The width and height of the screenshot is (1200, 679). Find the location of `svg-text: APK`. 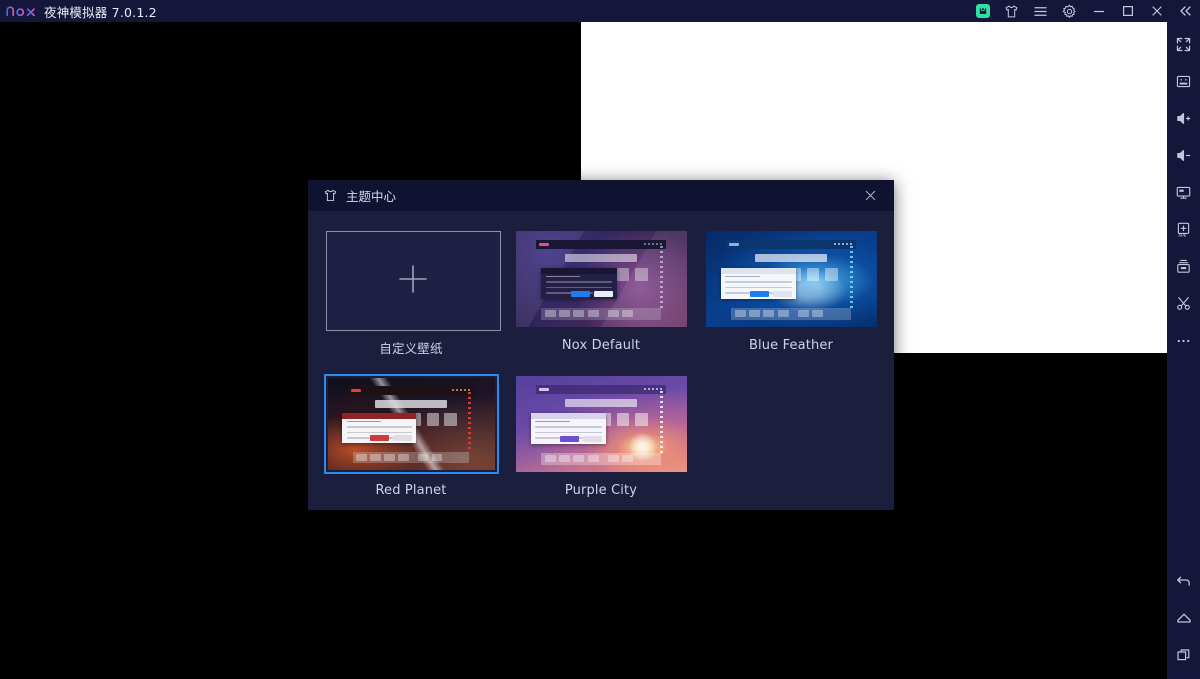

svg-text: APK is located at coordinates (1182, 235).